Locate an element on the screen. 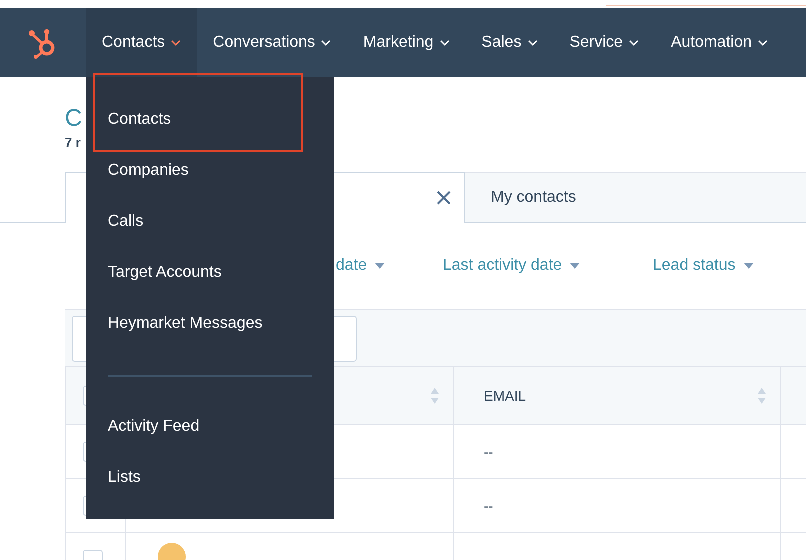  menu-item: Lists is located at coordinates (210, 477).